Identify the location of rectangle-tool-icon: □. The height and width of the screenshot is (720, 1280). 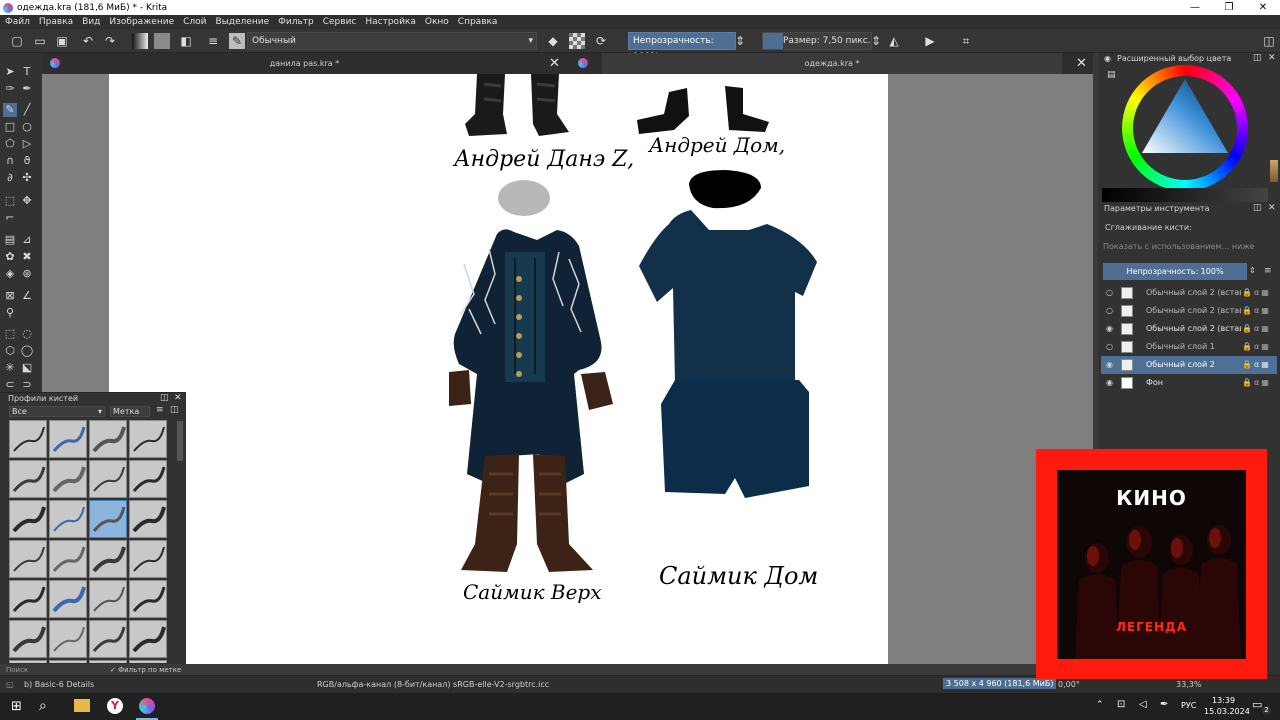
(10, 127).